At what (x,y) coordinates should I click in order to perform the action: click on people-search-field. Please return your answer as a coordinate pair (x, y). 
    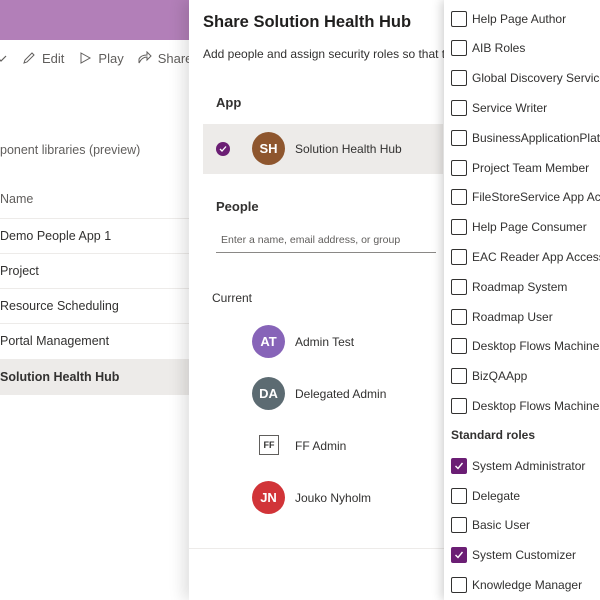
    Looking at the image, I should click on (331, 241).